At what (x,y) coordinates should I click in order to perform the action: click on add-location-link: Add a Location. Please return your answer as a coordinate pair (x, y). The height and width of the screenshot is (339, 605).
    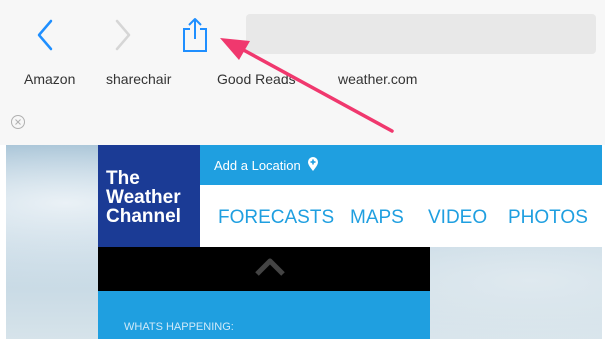
    Looking at the image, I should click on (266, 165).